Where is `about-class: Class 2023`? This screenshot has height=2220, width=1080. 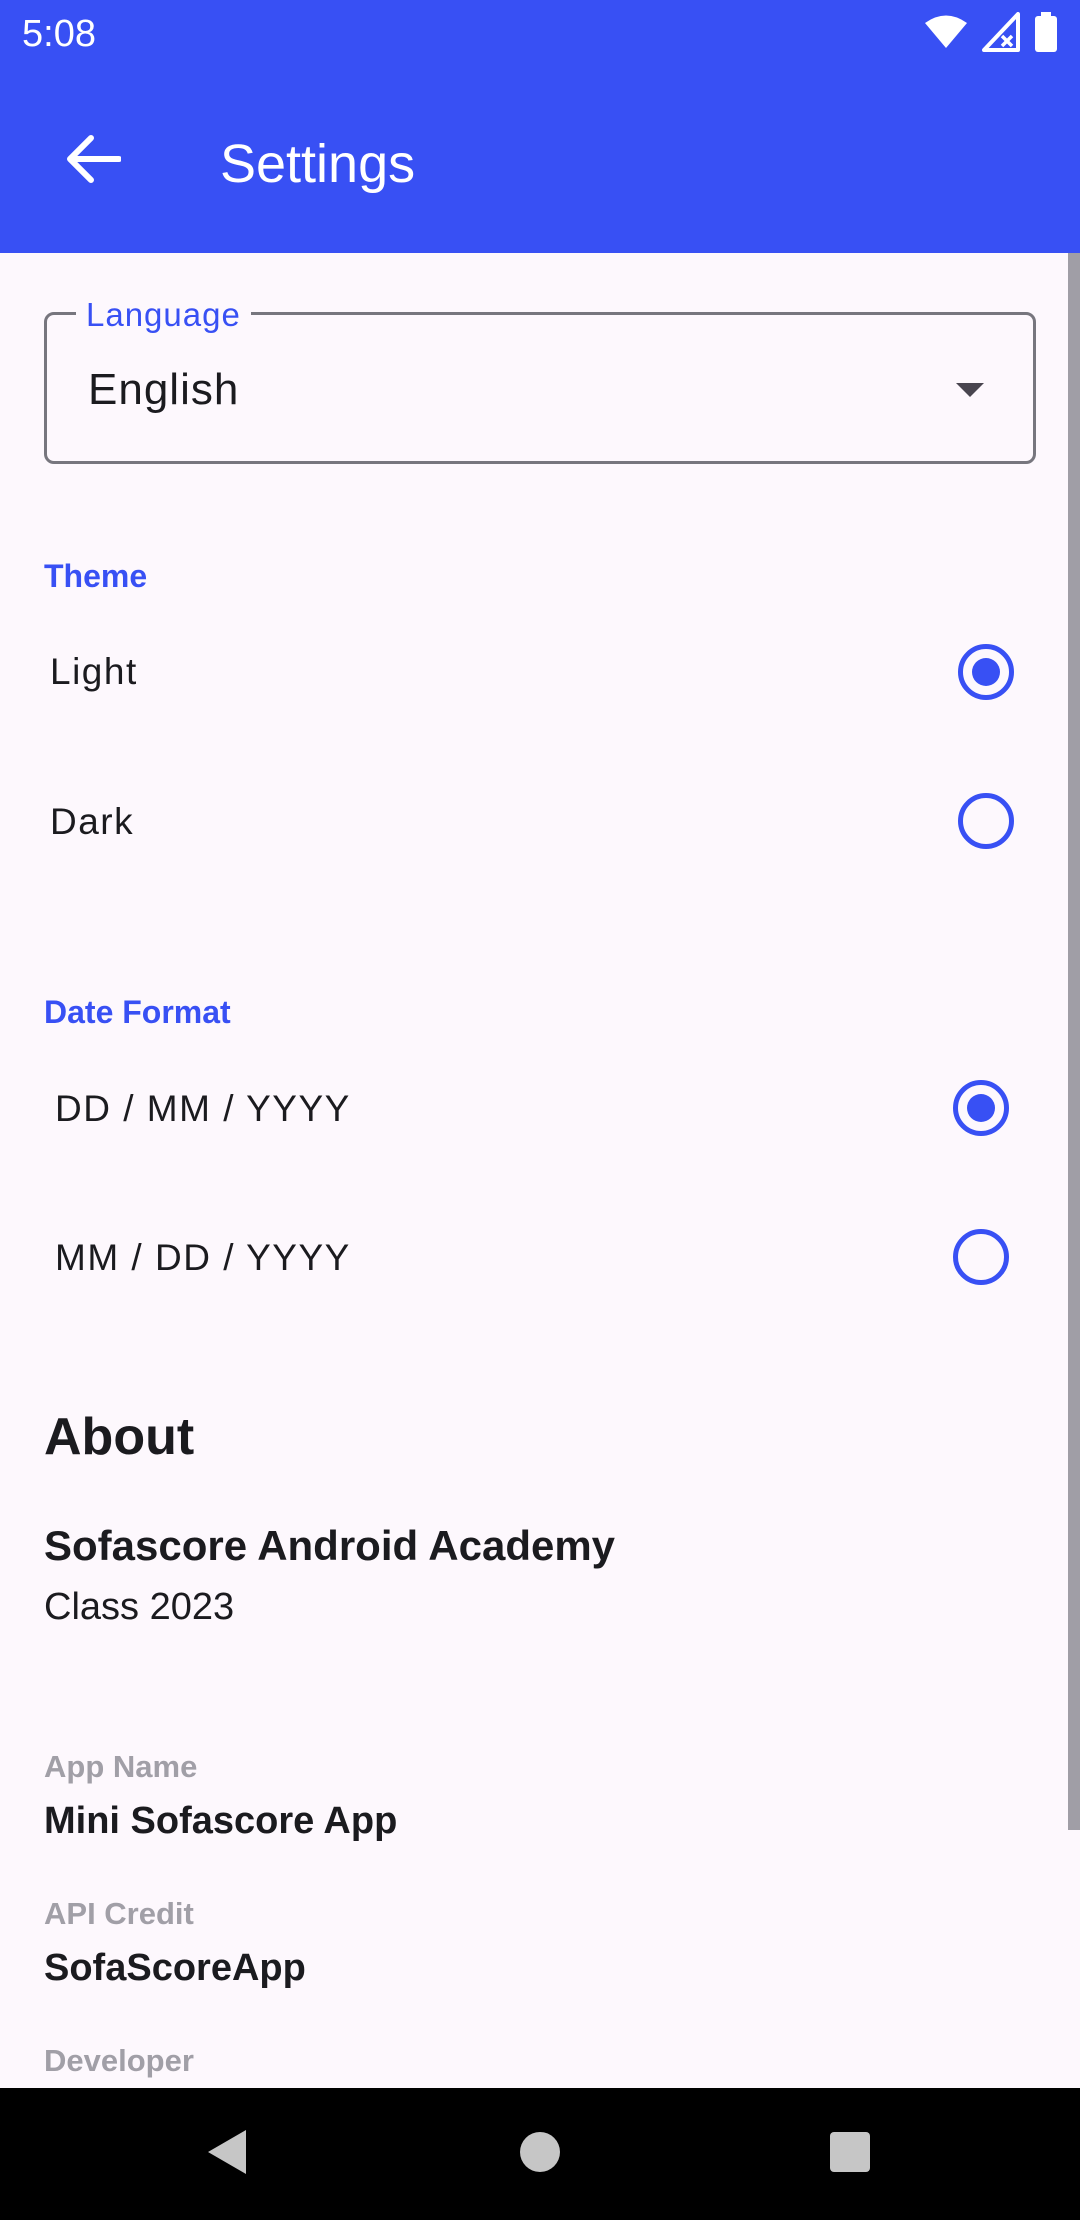 about-class: Class 2023 is located at coordinates (139, 1607).